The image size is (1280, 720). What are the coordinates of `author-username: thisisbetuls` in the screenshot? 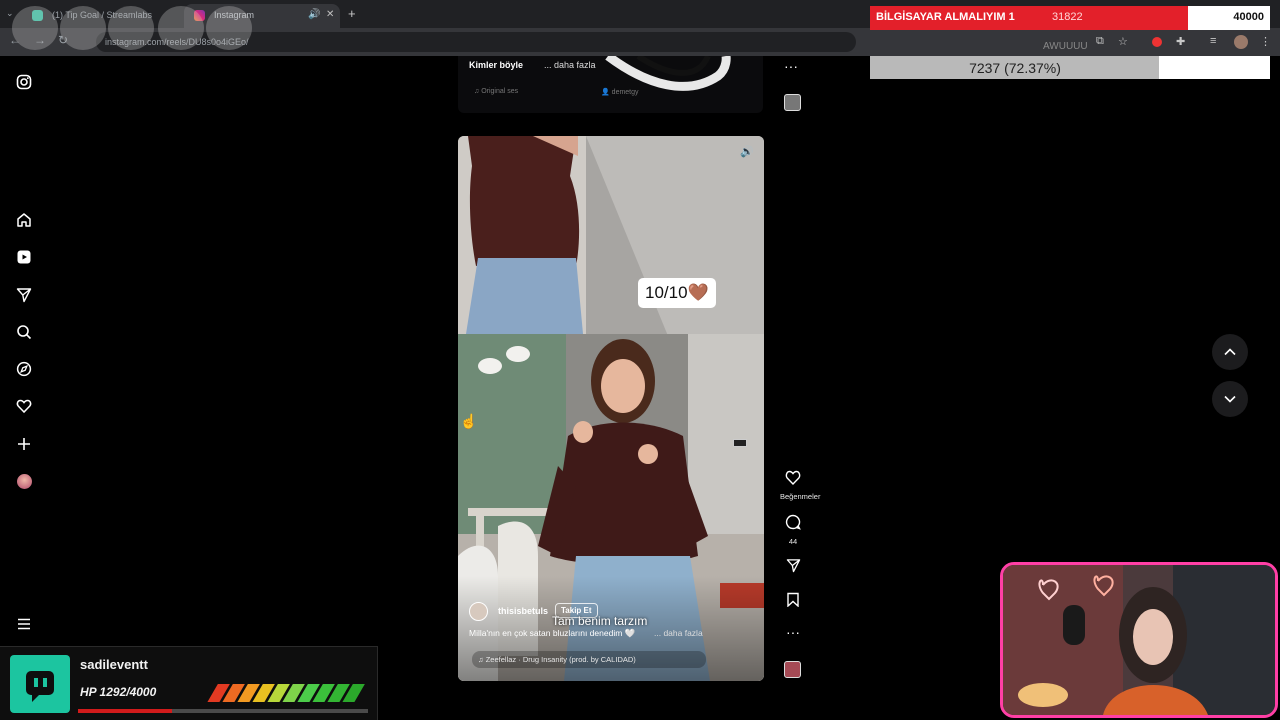 It's located at (523, 611).